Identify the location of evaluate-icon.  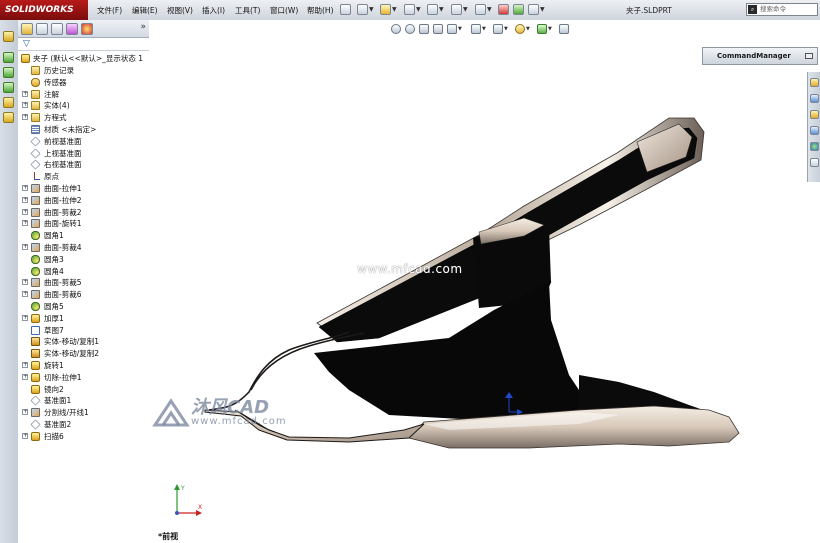
(8, 102).